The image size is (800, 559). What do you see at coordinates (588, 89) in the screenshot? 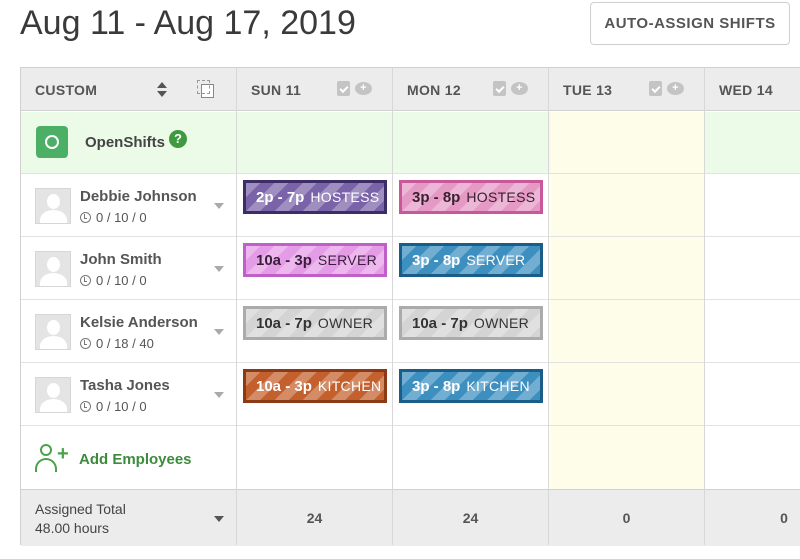
I see `day-label: TUE 13` at bounding box center [588, 89].